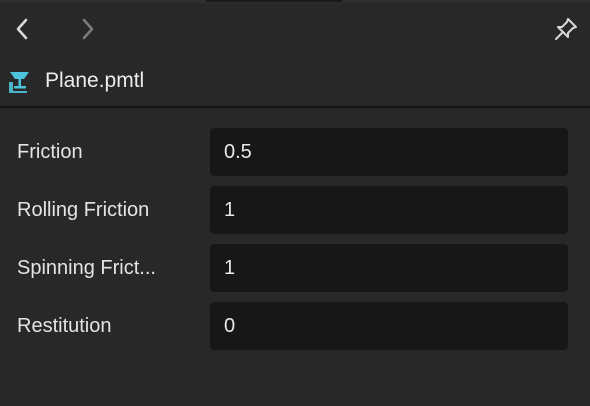  I want to click on property-row-friction: Friction 0.5, so click(295, 152).